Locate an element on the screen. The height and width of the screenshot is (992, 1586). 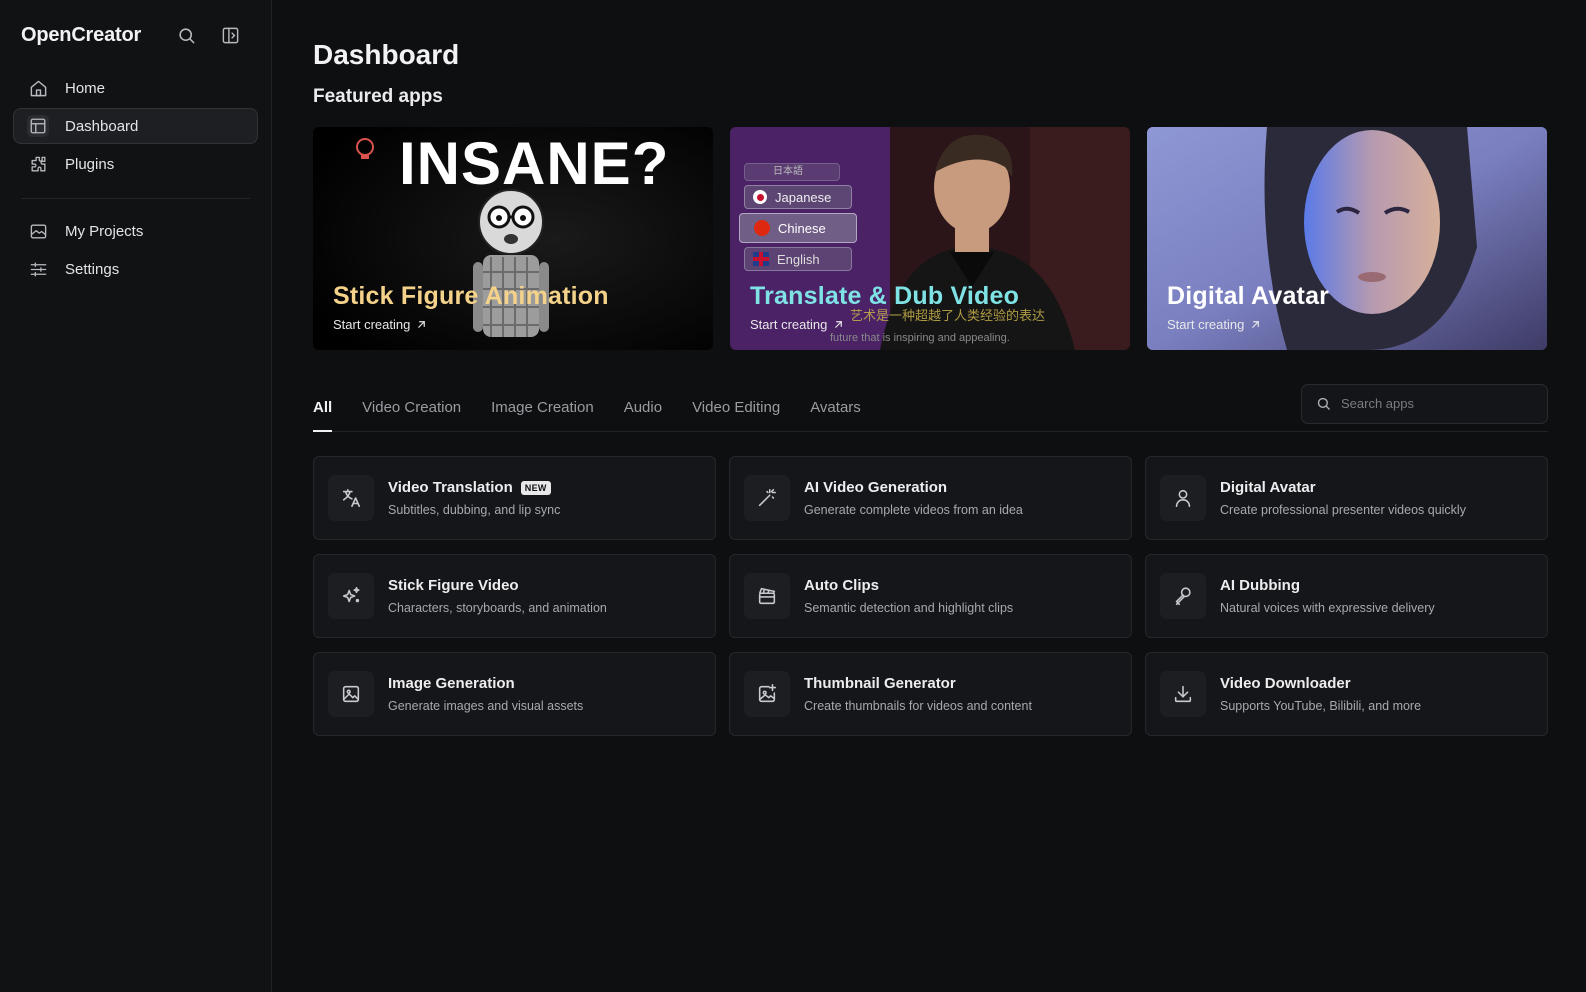
app-title: Thumbnail Generator is located at coordinates (880, 683).